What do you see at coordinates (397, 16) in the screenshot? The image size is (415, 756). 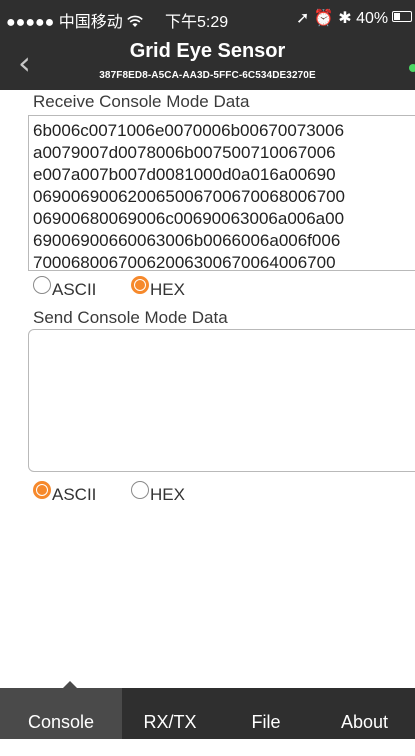 I see `battery-level` at bounding box center [397, 16].